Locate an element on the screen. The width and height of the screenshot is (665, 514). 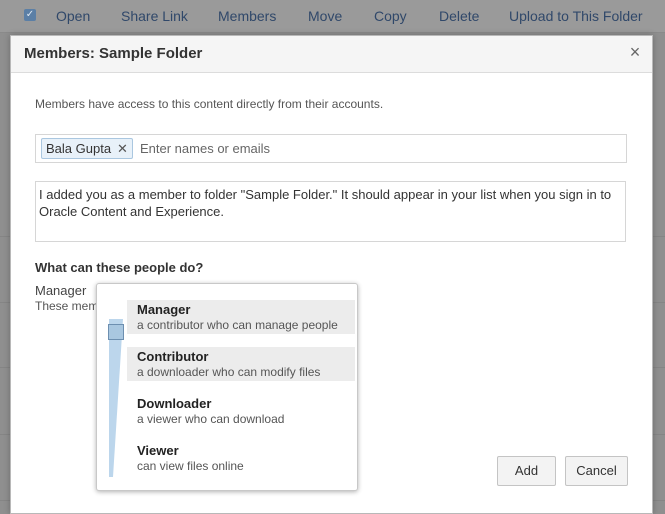
member-chip-label: Bala Gupta is located at coordinates (79, 148).